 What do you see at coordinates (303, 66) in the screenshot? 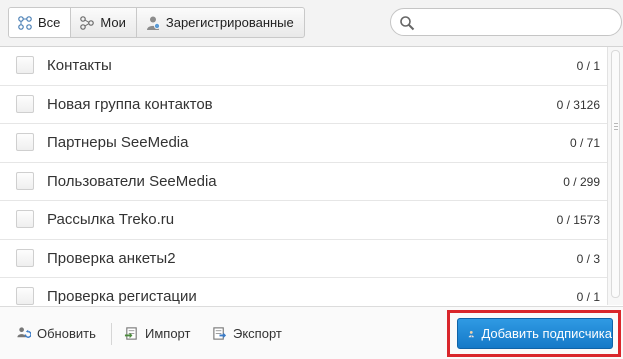
I see `list-item: Контакты 0 / 1` at bounding box center [303, 66].